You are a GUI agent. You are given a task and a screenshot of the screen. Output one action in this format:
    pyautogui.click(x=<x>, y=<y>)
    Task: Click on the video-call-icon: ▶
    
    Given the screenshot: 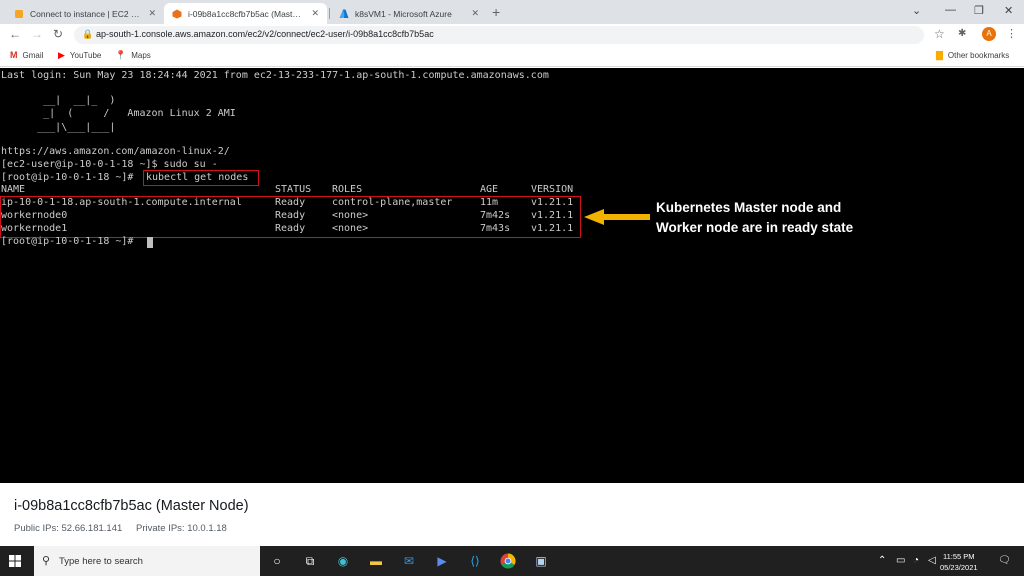 What is the action you would take?
    pyautogui.click(x=442, y=561)
    